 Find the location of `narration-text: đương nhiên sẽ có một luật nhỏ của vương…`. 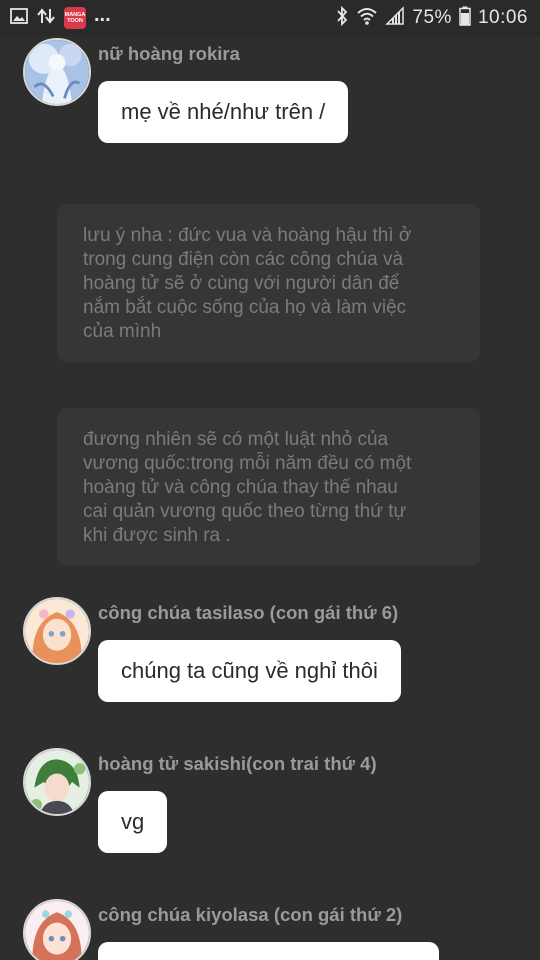

narration-text: đương nhiên sẽ có một luật nhỏ của vương… is located at coordinates (247, 487).